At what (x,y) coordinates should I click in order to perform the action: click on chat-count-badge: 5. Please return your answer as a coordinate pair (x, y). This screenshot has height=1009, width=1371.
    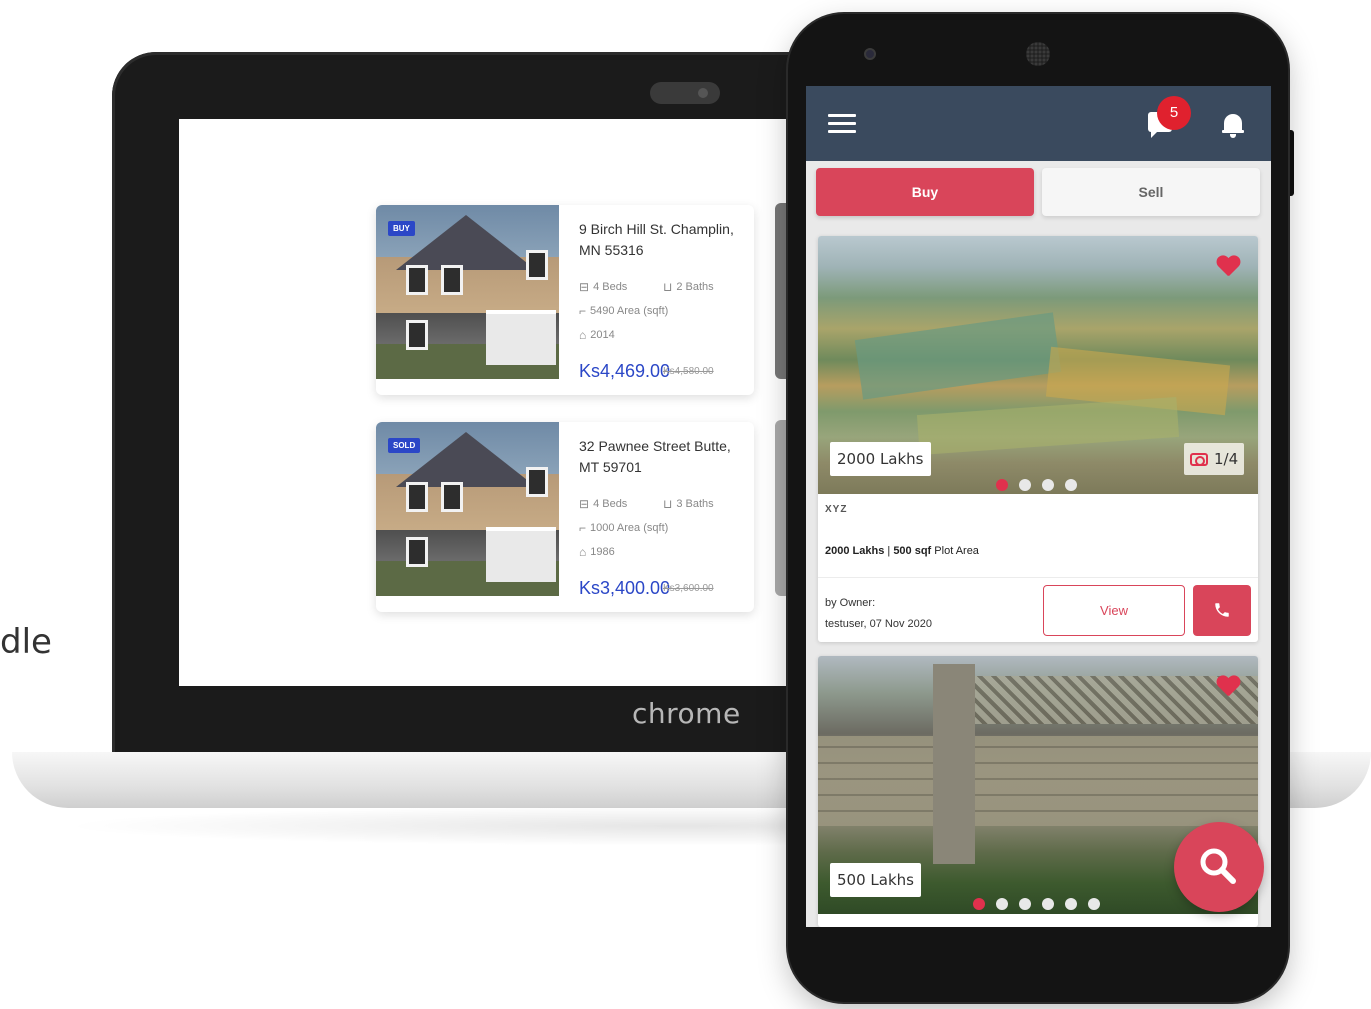
    Looking at the image, I should click on (1174, 113).